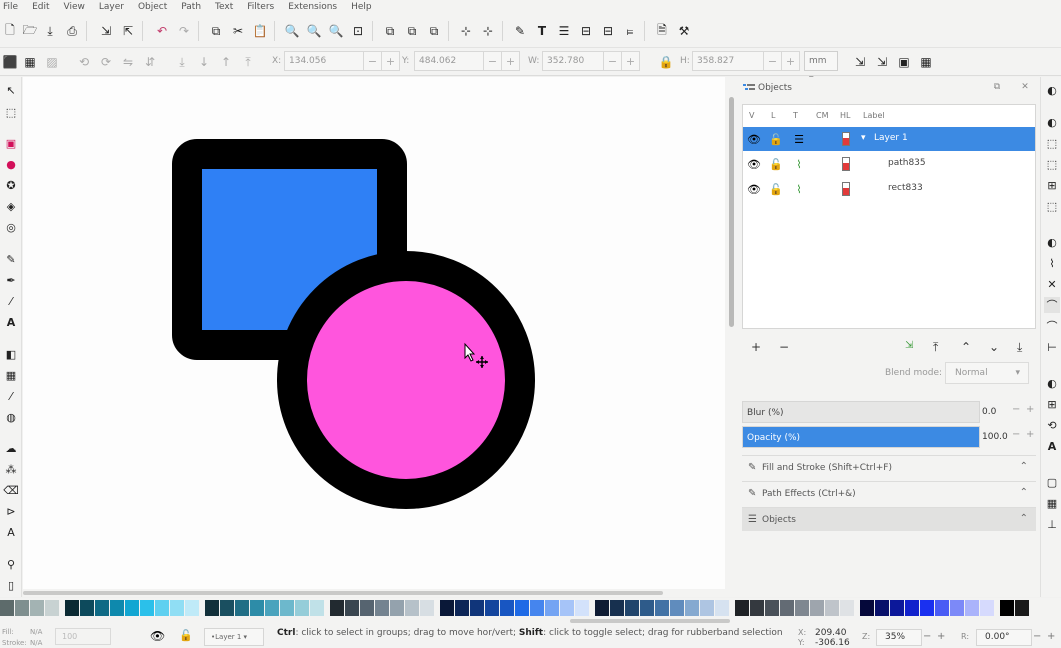  Describe the element at coordinates (904, 62) in the screenshot. I see `transform-gradients-icon: ▣` at that location.